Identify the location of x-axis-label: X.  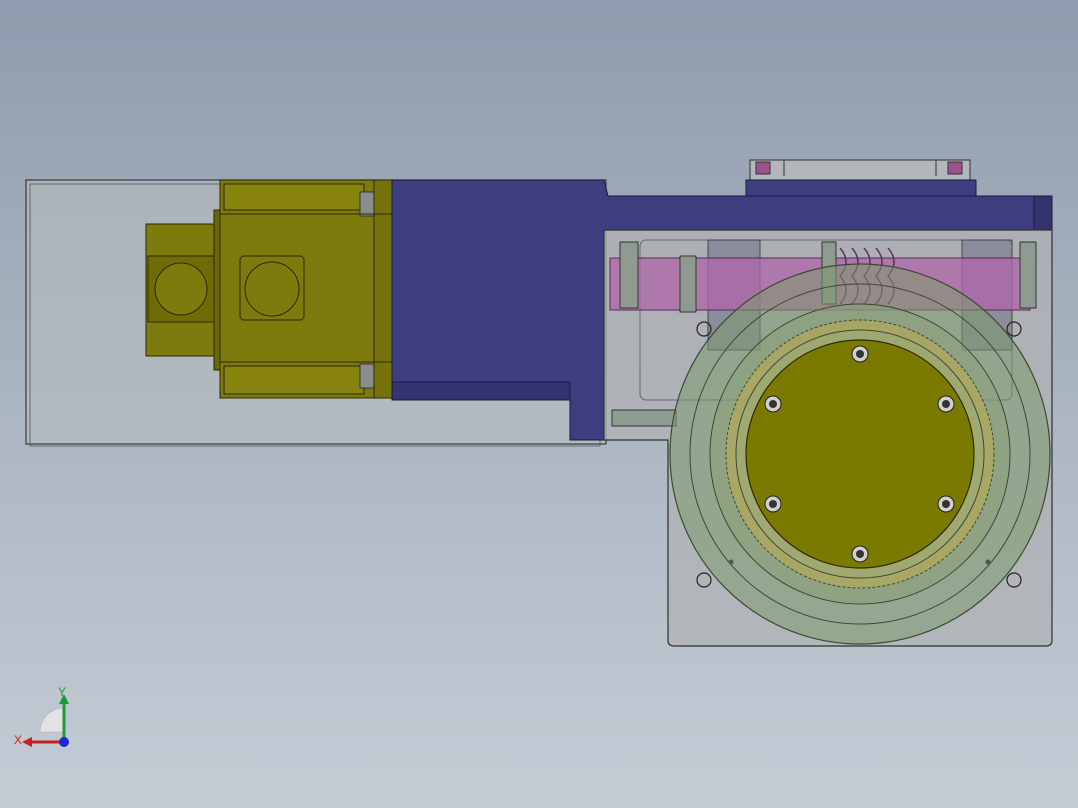
(18, 740).